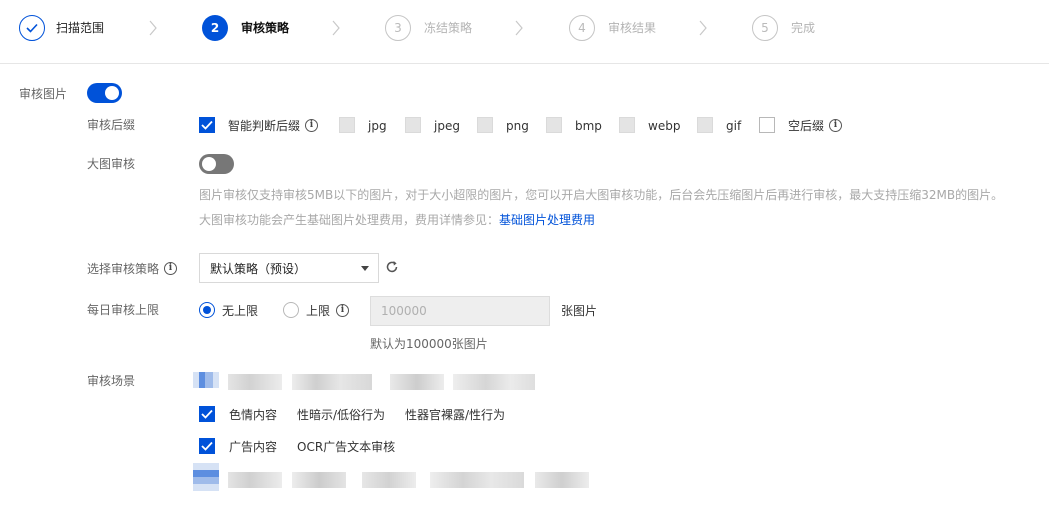 This screenshot has width=1049, height=506. I want to click on limit-label: 上限, so click(318, 311).